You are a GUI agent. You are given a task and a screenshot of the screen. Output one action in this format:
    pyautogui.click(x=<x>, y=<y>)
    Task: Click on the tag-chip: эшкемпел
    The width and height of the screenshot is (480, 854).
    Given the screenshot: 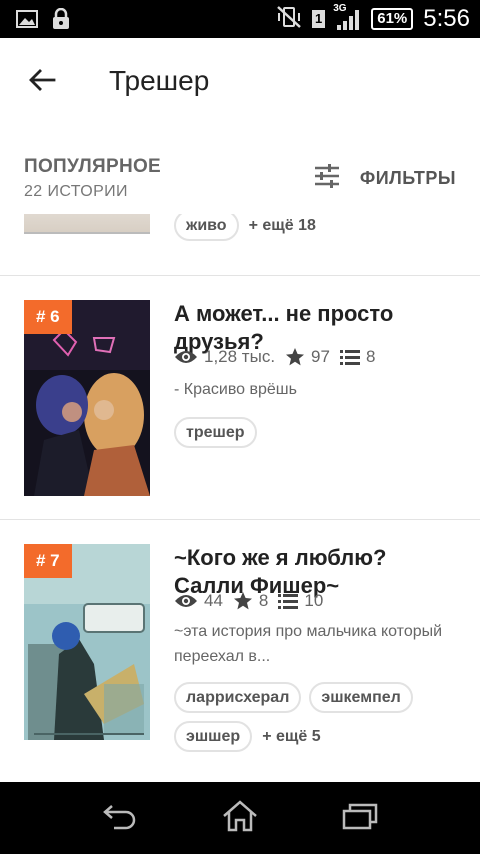 What is the action you would take?
    pyautogui.click(x=361, y=697)
    